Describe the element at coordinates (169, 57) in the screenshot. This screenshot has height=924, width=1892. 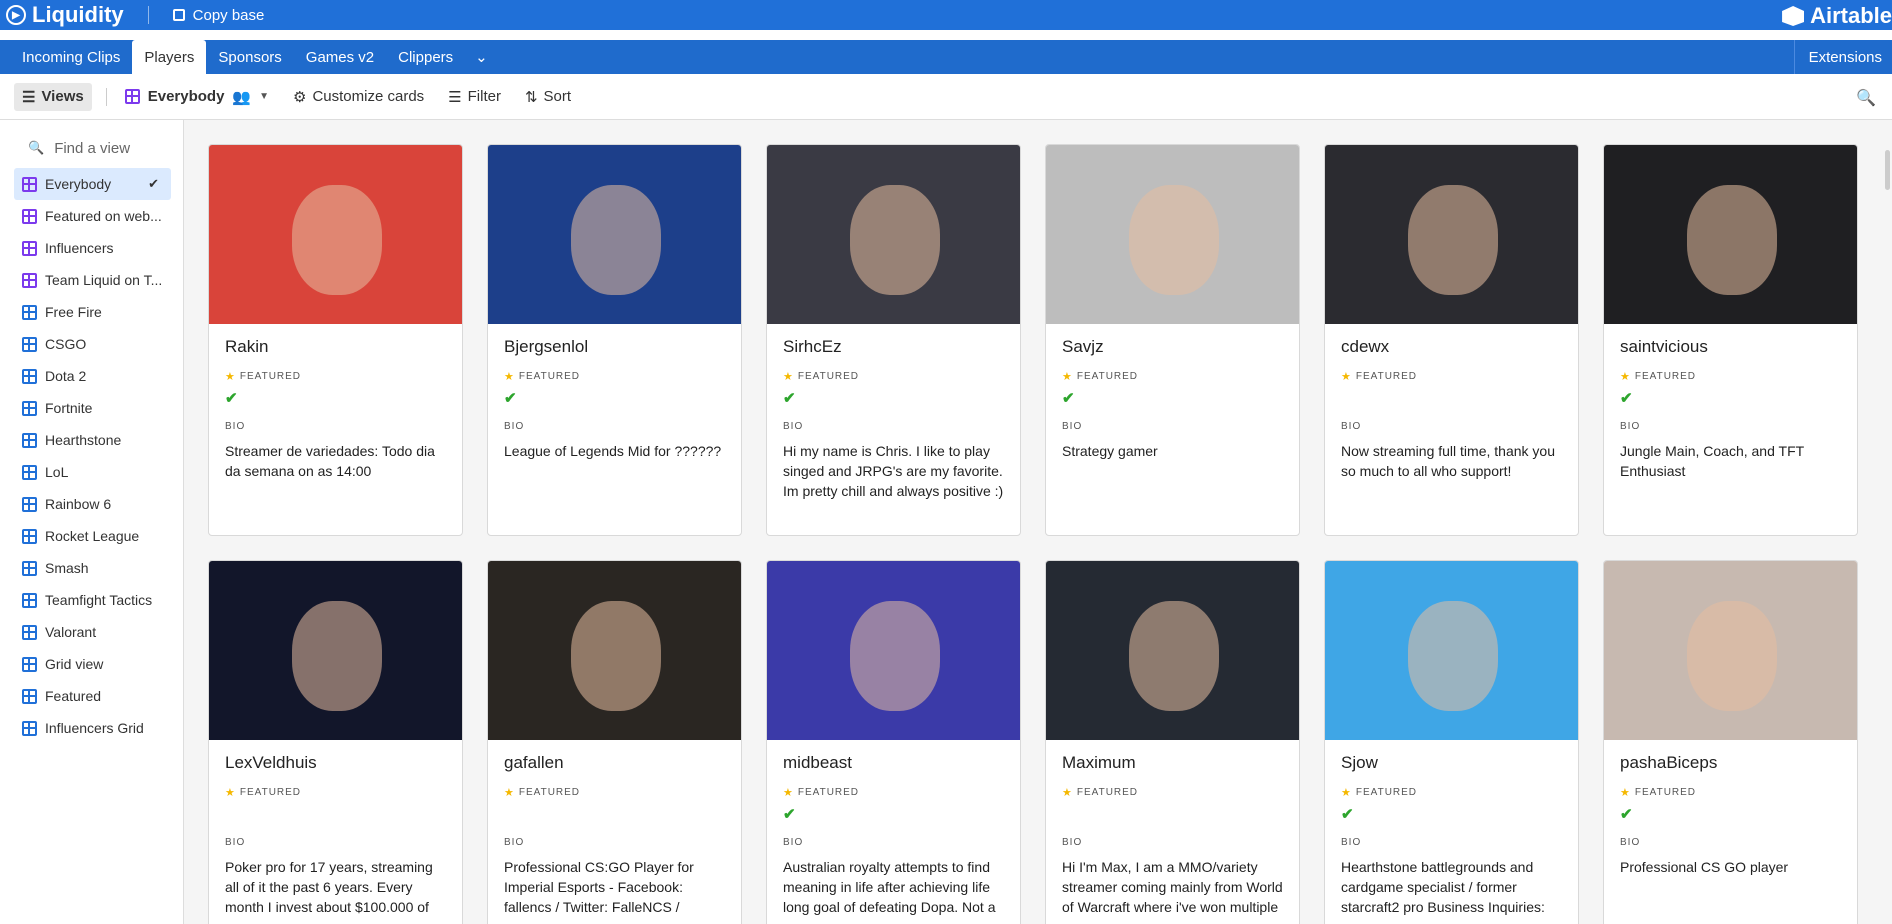
I see `tab-players: Players` at that location.